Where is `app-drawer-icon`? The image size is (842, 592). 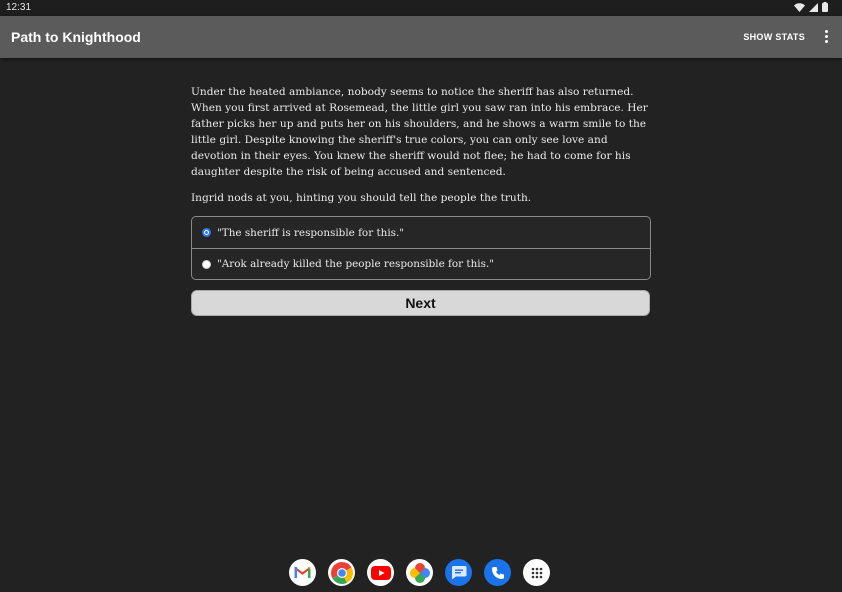
app-drawer-icon is located at coordinates (536, 572).